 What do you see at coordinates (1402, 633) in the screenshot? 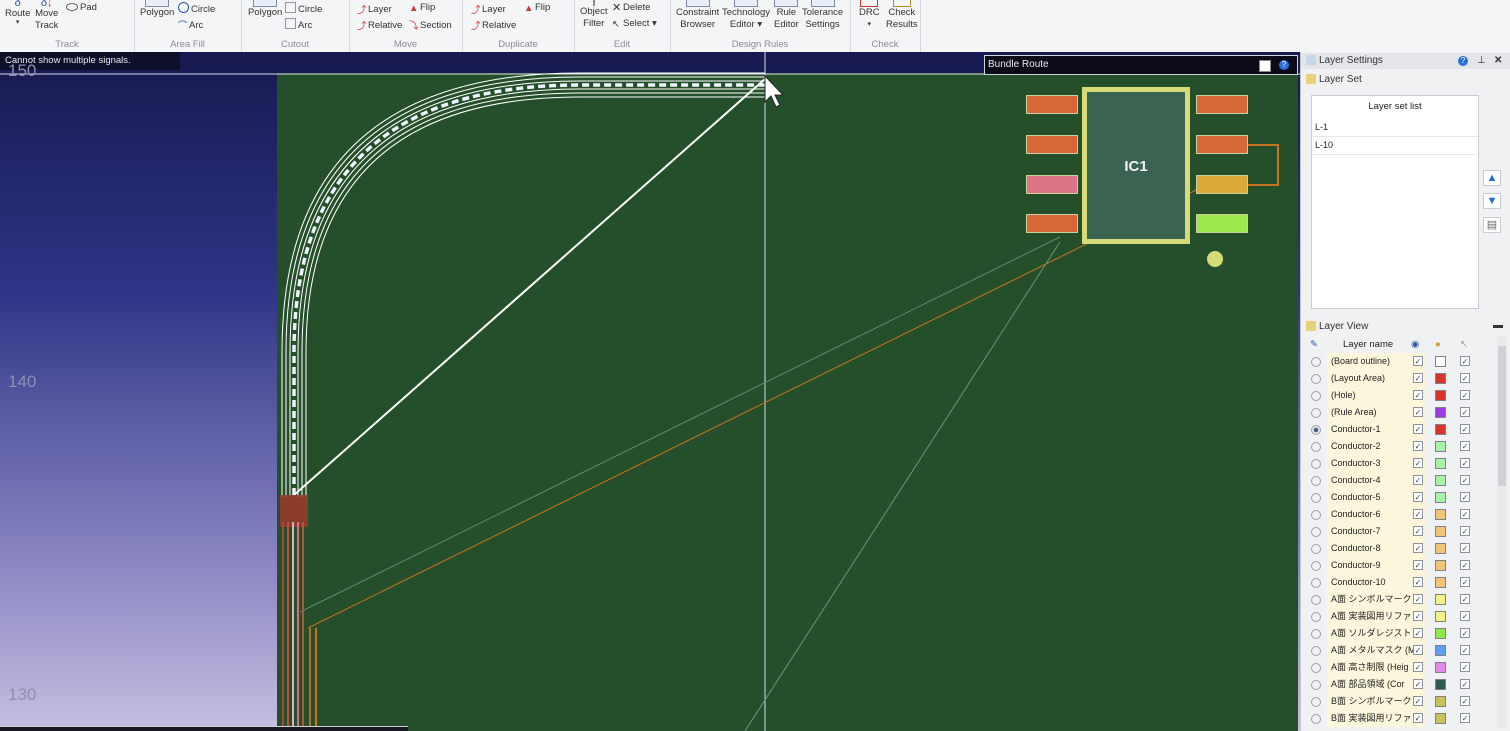
I see `layer-row: A面 ソルダレジスト (✓ ✓` at bounding box center [1402, 633].